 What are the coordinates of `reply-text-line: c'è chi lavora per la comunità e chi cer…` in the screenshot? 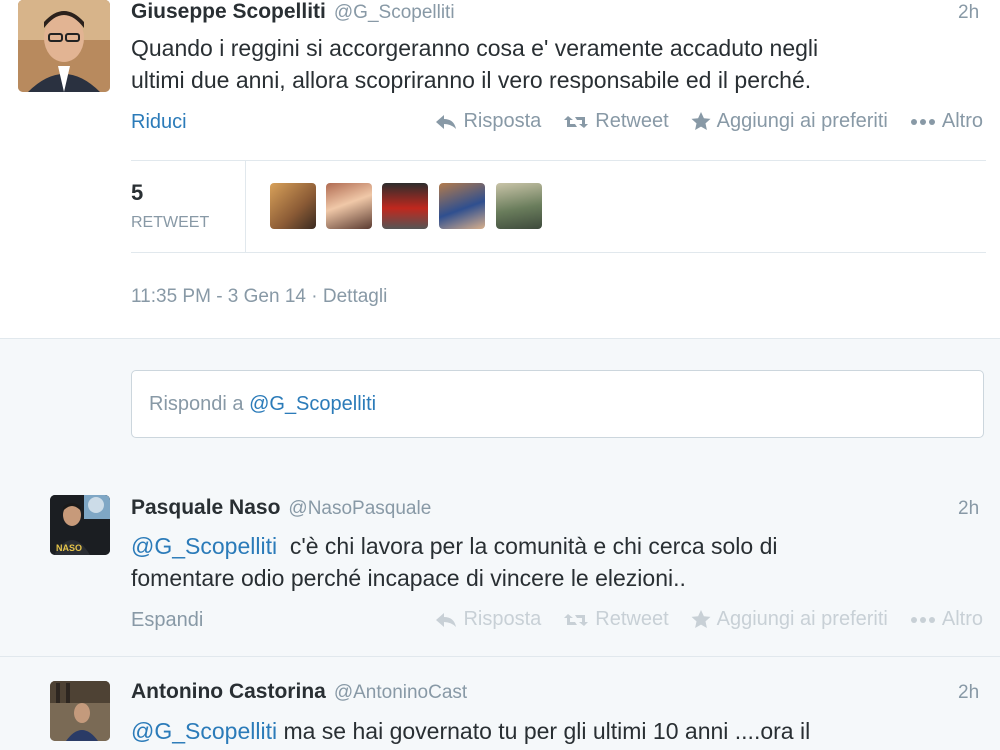 It's located at (527, 546).